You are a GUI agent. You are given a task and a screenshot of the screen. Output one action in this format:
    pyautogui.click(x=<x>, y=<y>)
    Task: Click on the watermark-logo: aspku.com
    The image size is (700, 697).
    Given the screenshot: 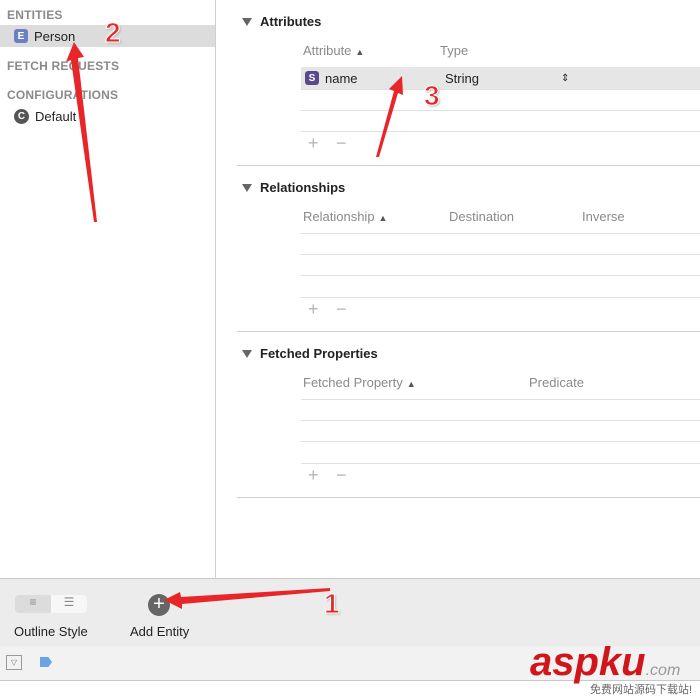 What is the action you would take?
    pyautogui.click(x=605, y=662)
    